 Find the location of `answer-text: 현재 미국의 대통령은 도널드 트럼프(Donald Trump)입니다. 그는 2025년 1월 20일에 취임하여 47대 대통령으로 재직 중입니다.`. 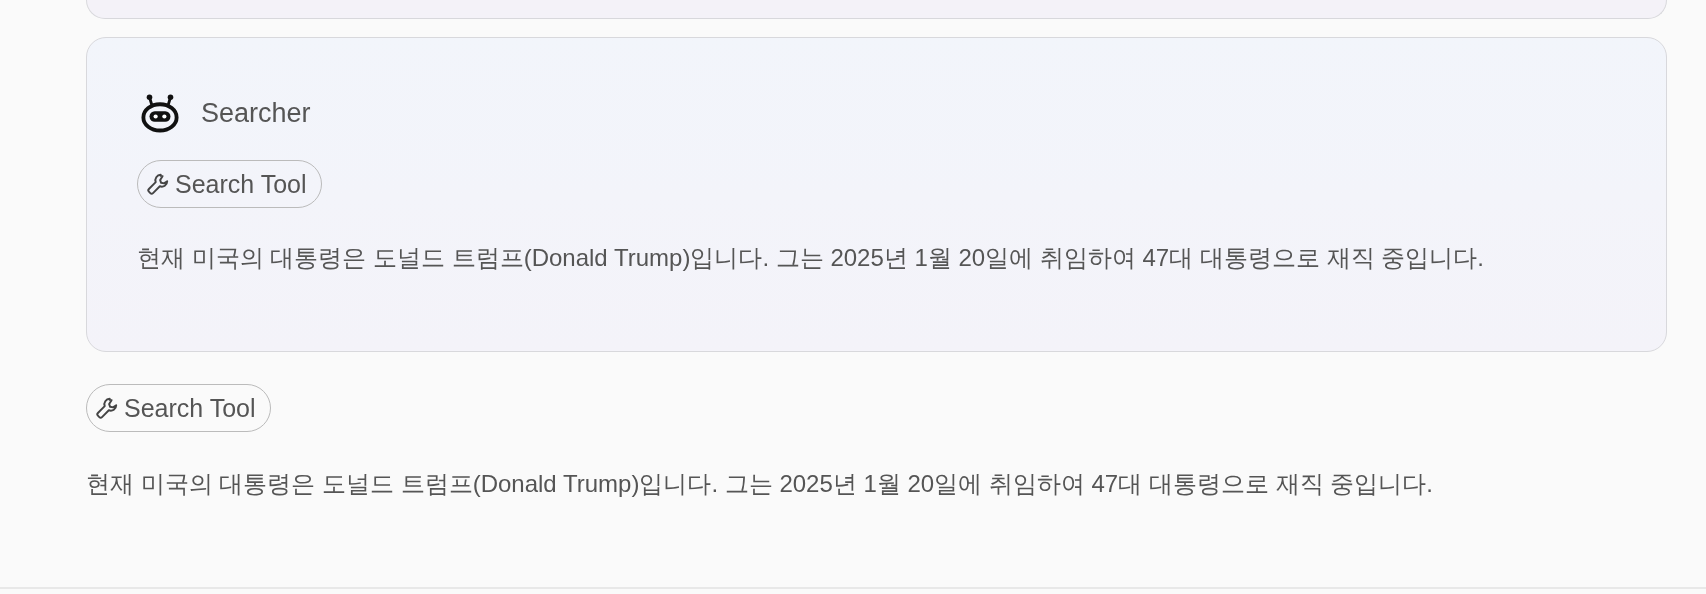

answer-text: 현재 미국의 대통령은 도널드 트럼프(Donald Trump)입니다. 그는 2025년 1월 20일에 취임하여 47대 대통령으로 재직 중입니다. is located at coordinates (759, 484).